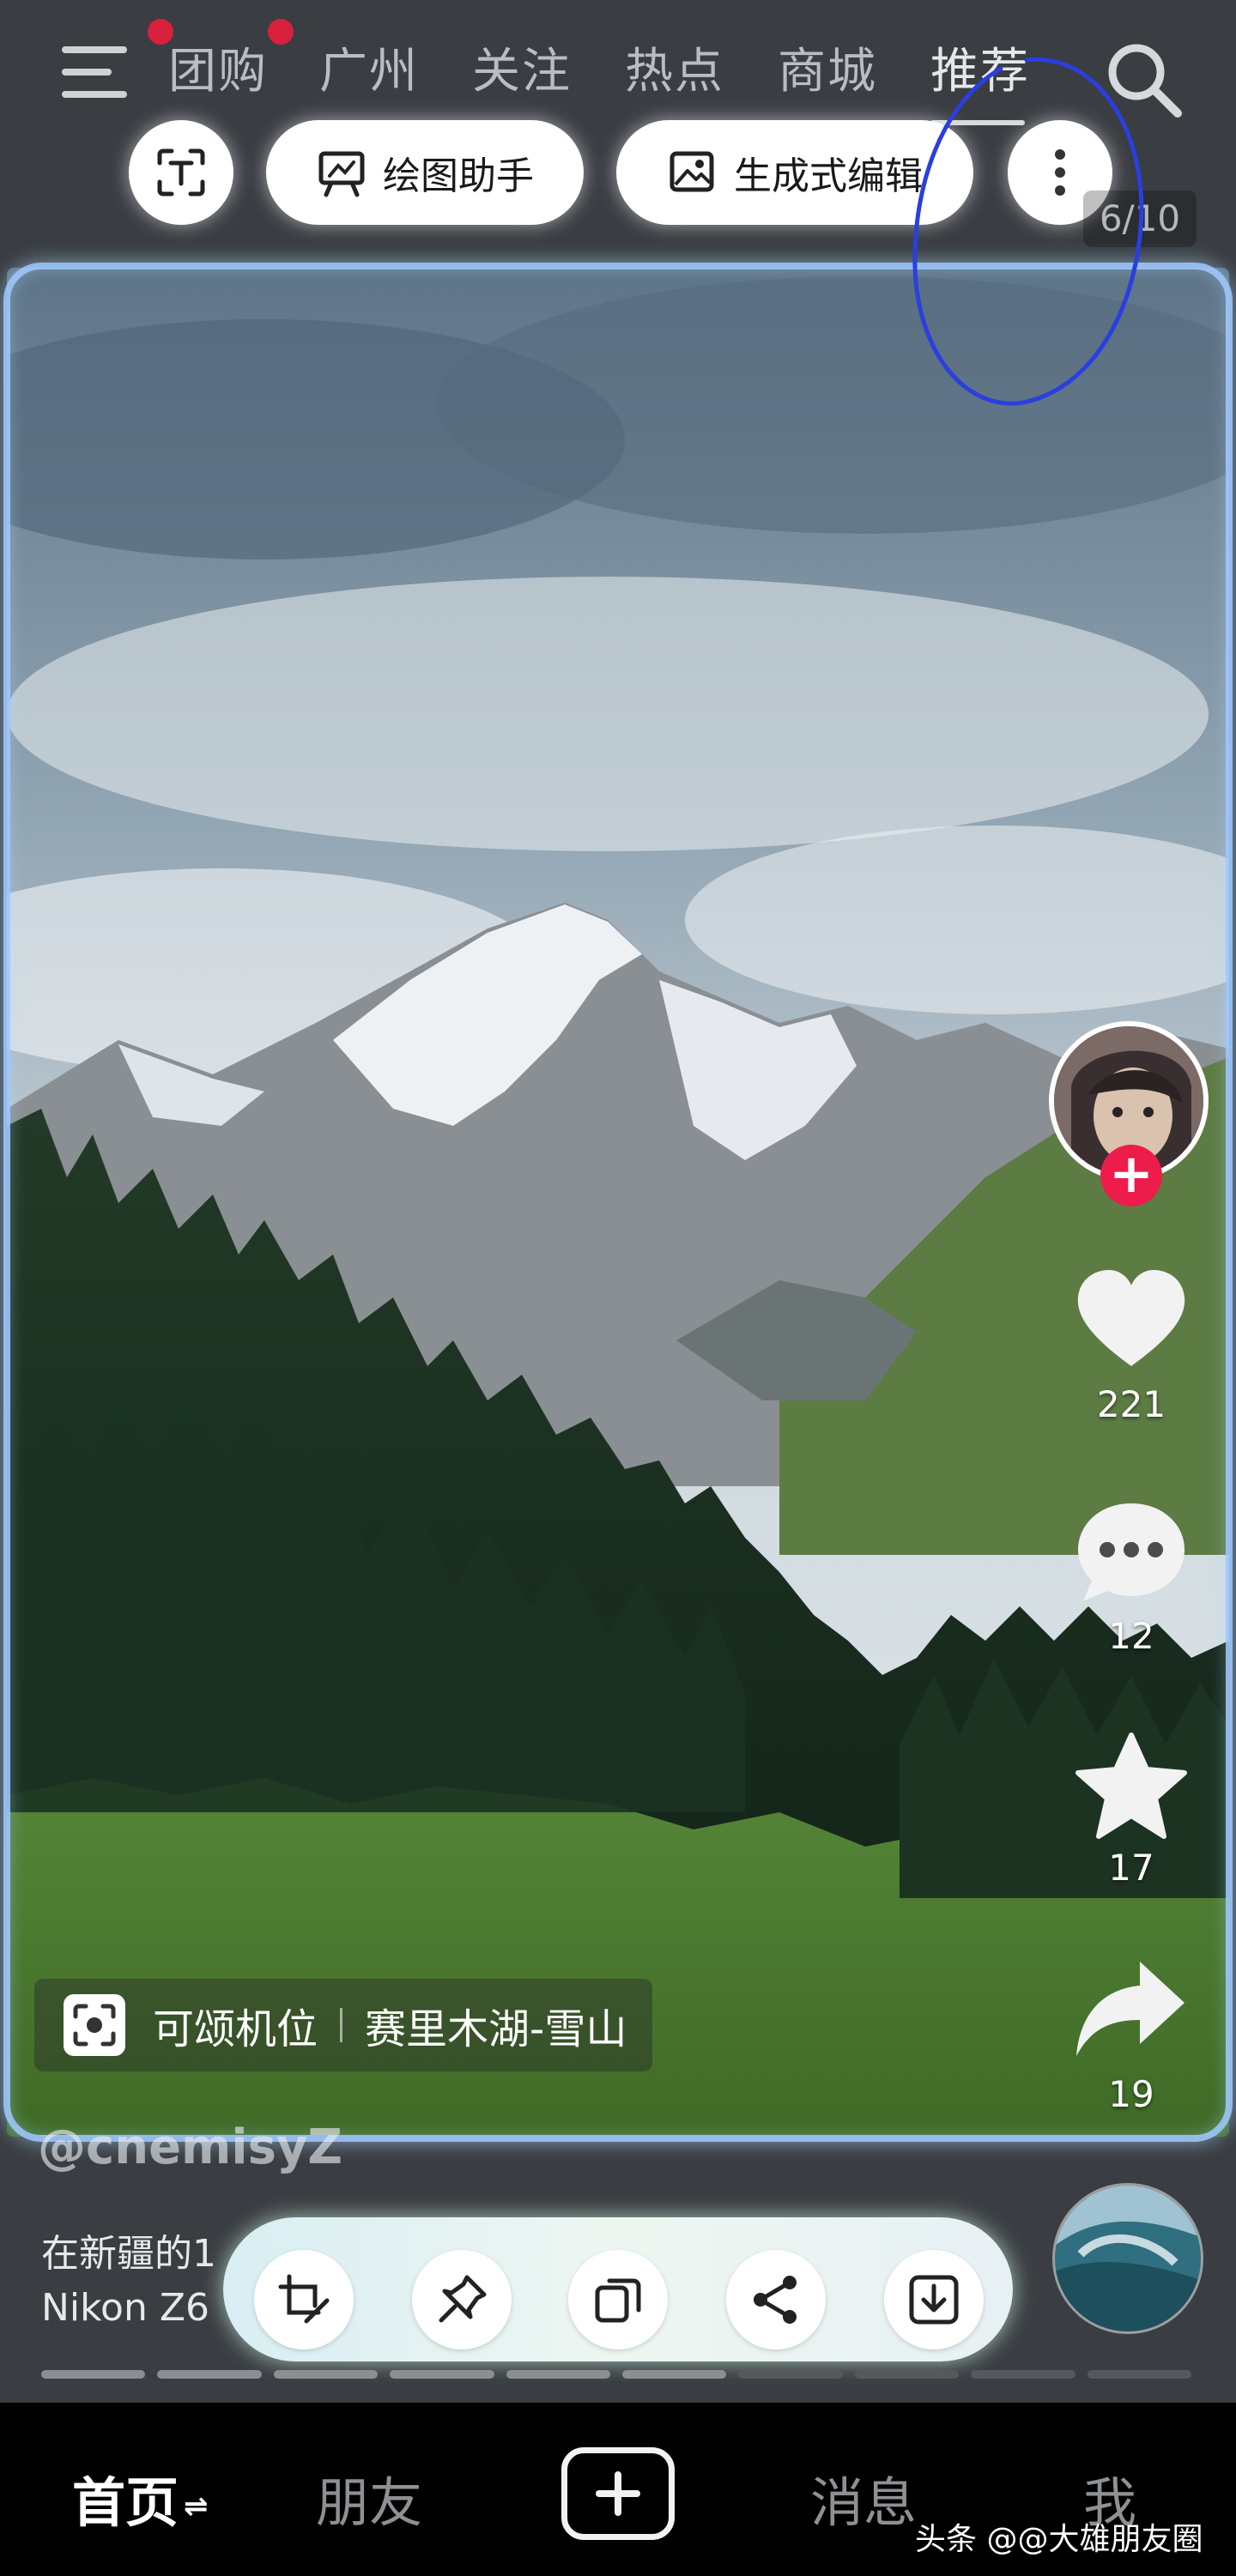  I want to click on share-button, so click(776, 2299).